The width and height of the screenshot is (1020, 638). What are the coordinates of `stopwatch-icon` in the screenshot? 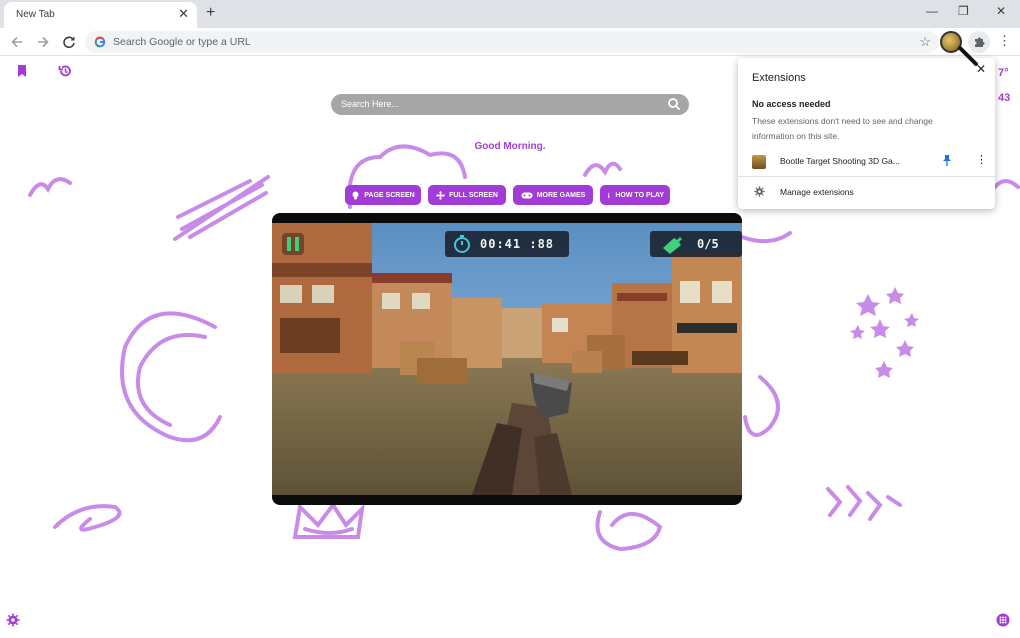 It's located at (462, 244).